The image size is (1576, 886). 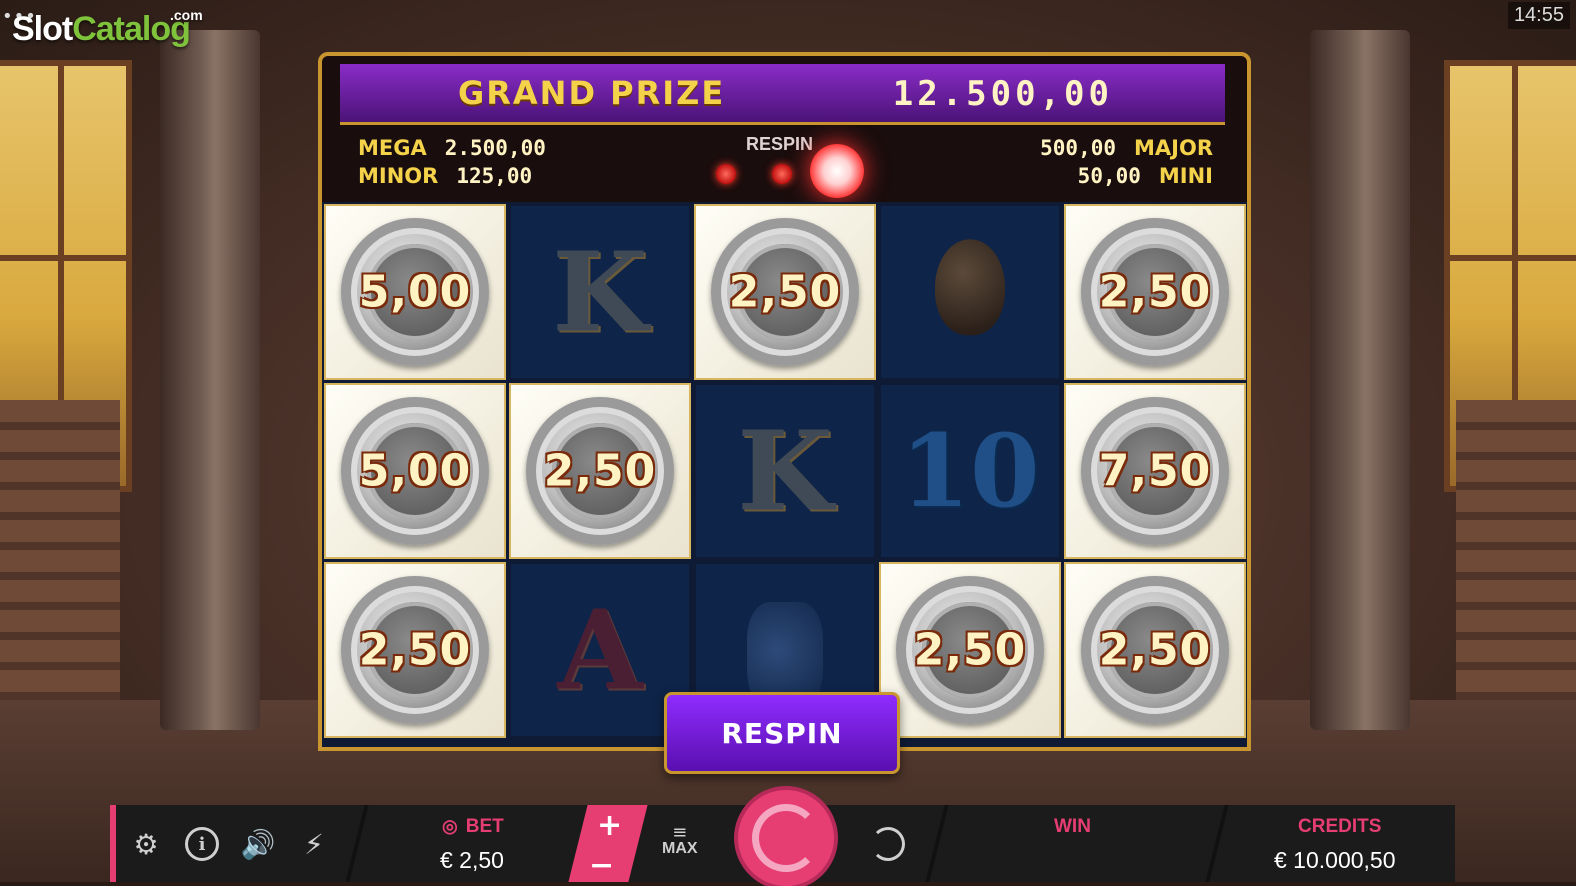 I want to click on reel-cell-symbol, so click(x=970, y=292).